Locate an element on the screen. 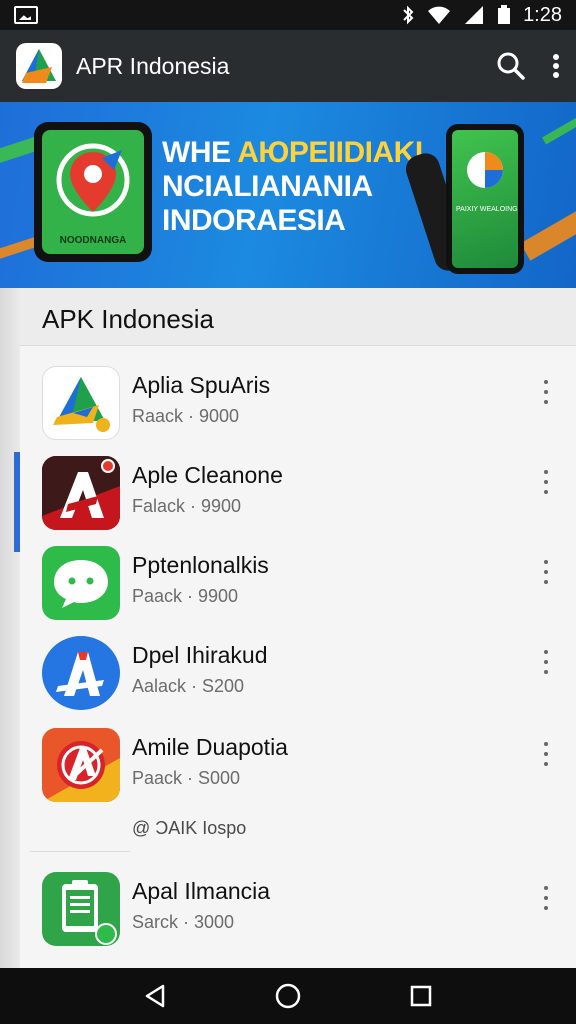 This screenshot has width=576, height=1024. promo-text: @ ƆAIK Iospo is located at coordinates (189, 828).